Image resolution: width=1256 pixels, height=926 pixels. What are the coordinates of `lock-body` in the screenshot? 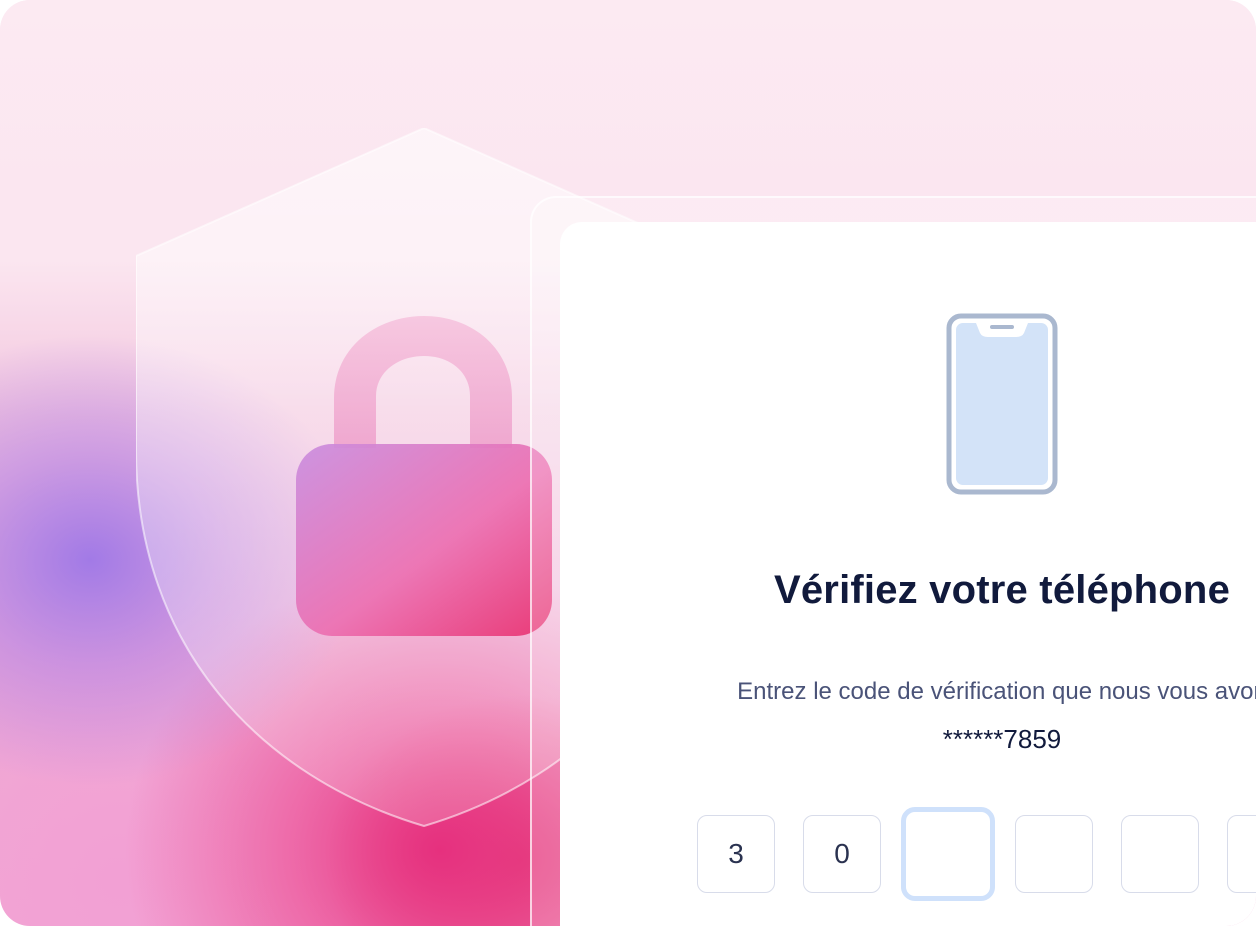 It's located at (424, 540).